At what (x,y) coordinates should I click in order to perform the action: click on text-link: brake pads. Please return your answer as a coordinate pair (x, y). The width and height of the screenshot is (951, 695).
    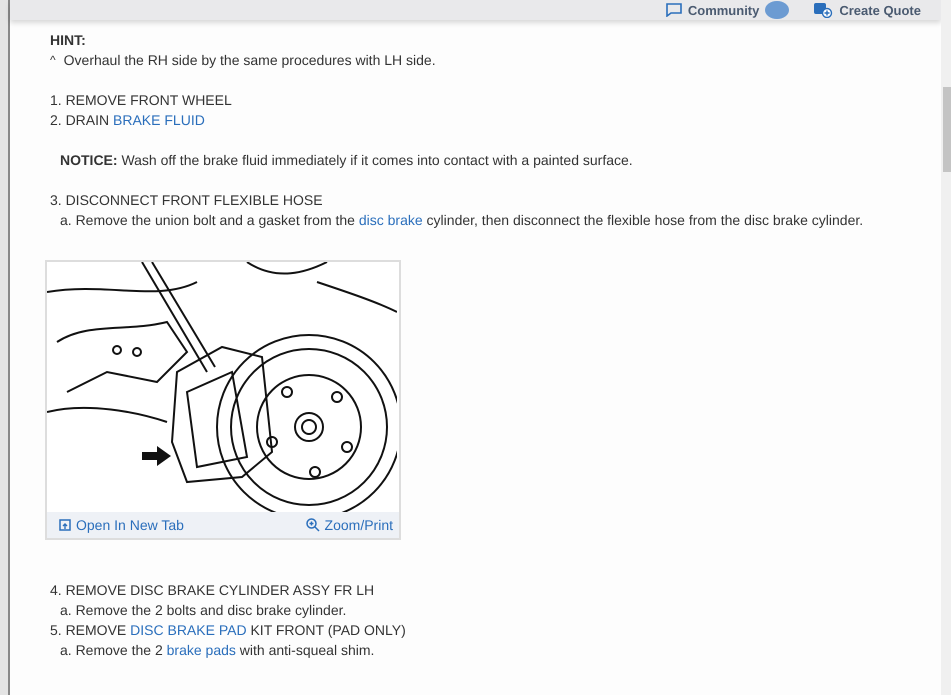
    Looking at the image, I should click on (201, 650).